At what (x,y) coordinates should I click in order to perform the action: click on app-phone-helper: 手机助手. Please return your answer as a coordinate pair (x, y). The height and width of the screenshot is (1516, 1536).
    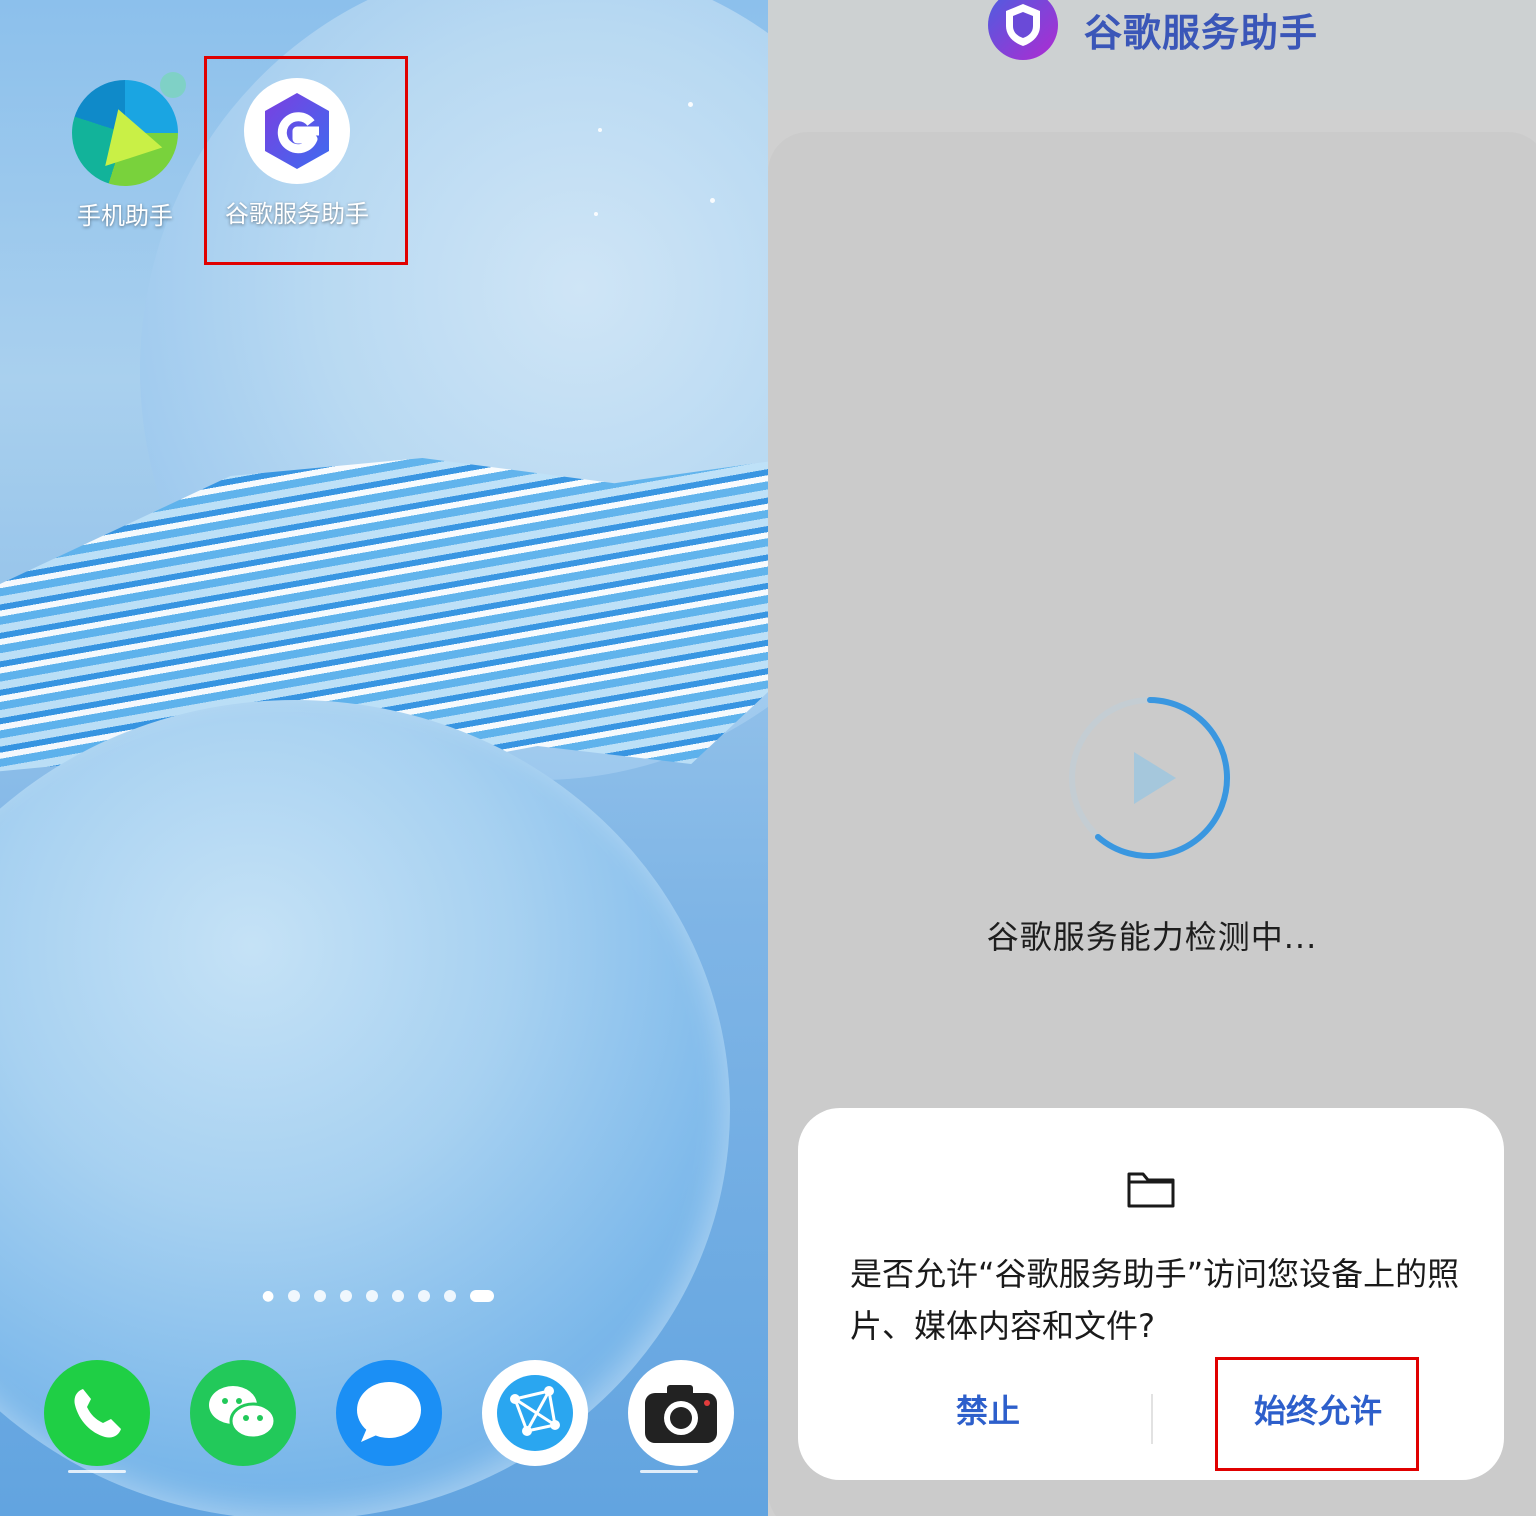
    Looking at the image, I should click on (125, 155).